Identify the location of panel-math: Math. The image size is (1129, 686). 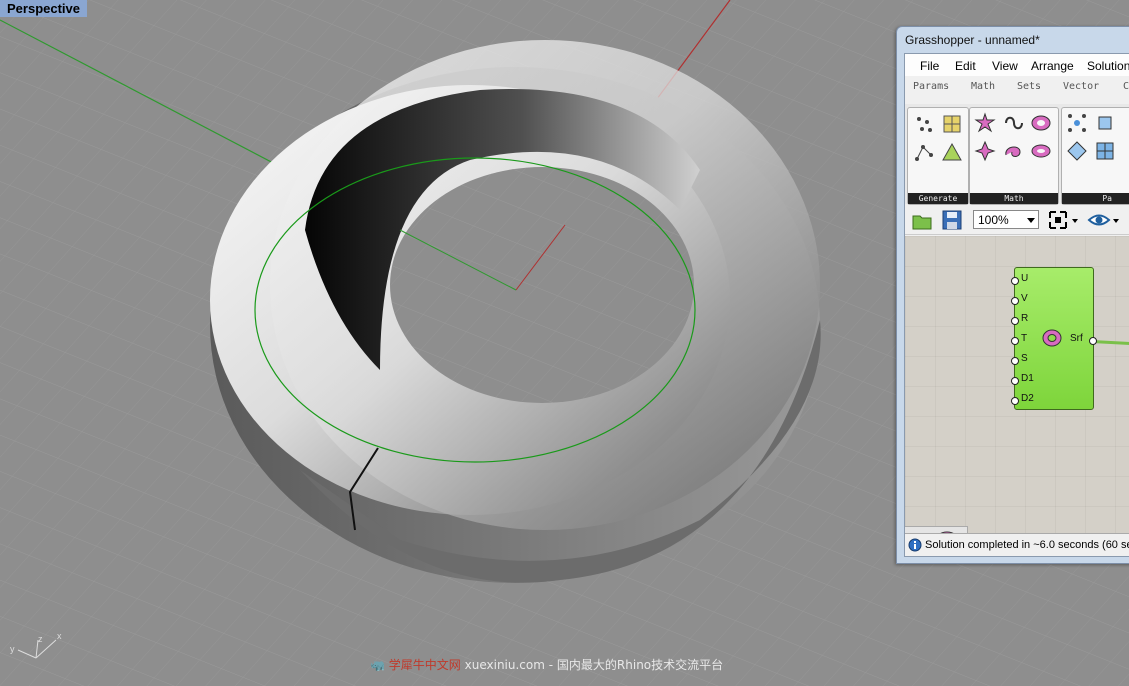
(1014, 156).